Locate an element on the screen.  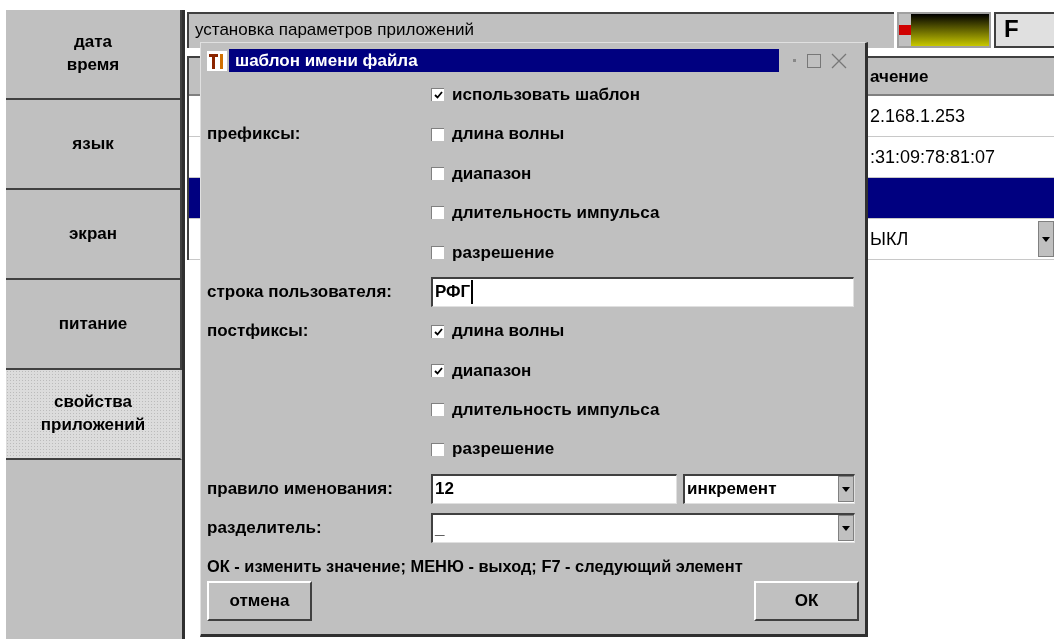
field-label: строка пользователя: is located at coordinates (299, 291).